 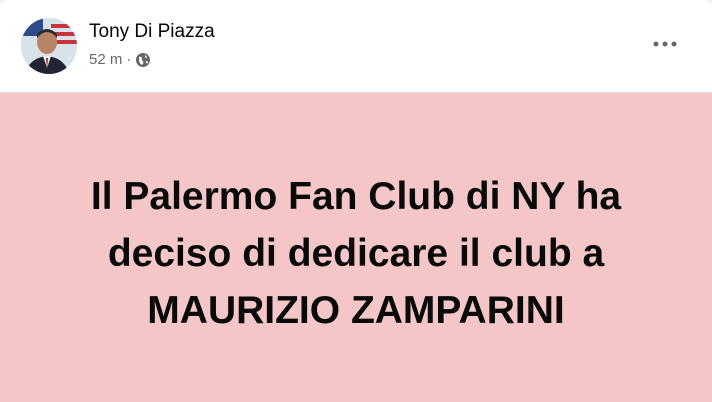 I want to click on post-meta: 52 m ·, so click(x=120, y=59).